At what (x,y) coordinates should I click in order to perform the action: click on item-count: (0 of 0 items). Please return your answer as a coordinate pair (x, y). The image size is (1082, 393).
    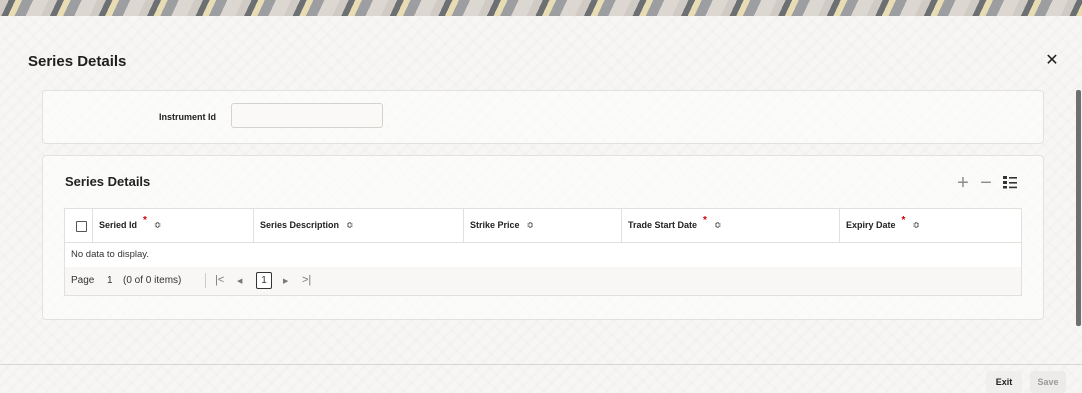
    Looking at the image, I should click on (152, 280).